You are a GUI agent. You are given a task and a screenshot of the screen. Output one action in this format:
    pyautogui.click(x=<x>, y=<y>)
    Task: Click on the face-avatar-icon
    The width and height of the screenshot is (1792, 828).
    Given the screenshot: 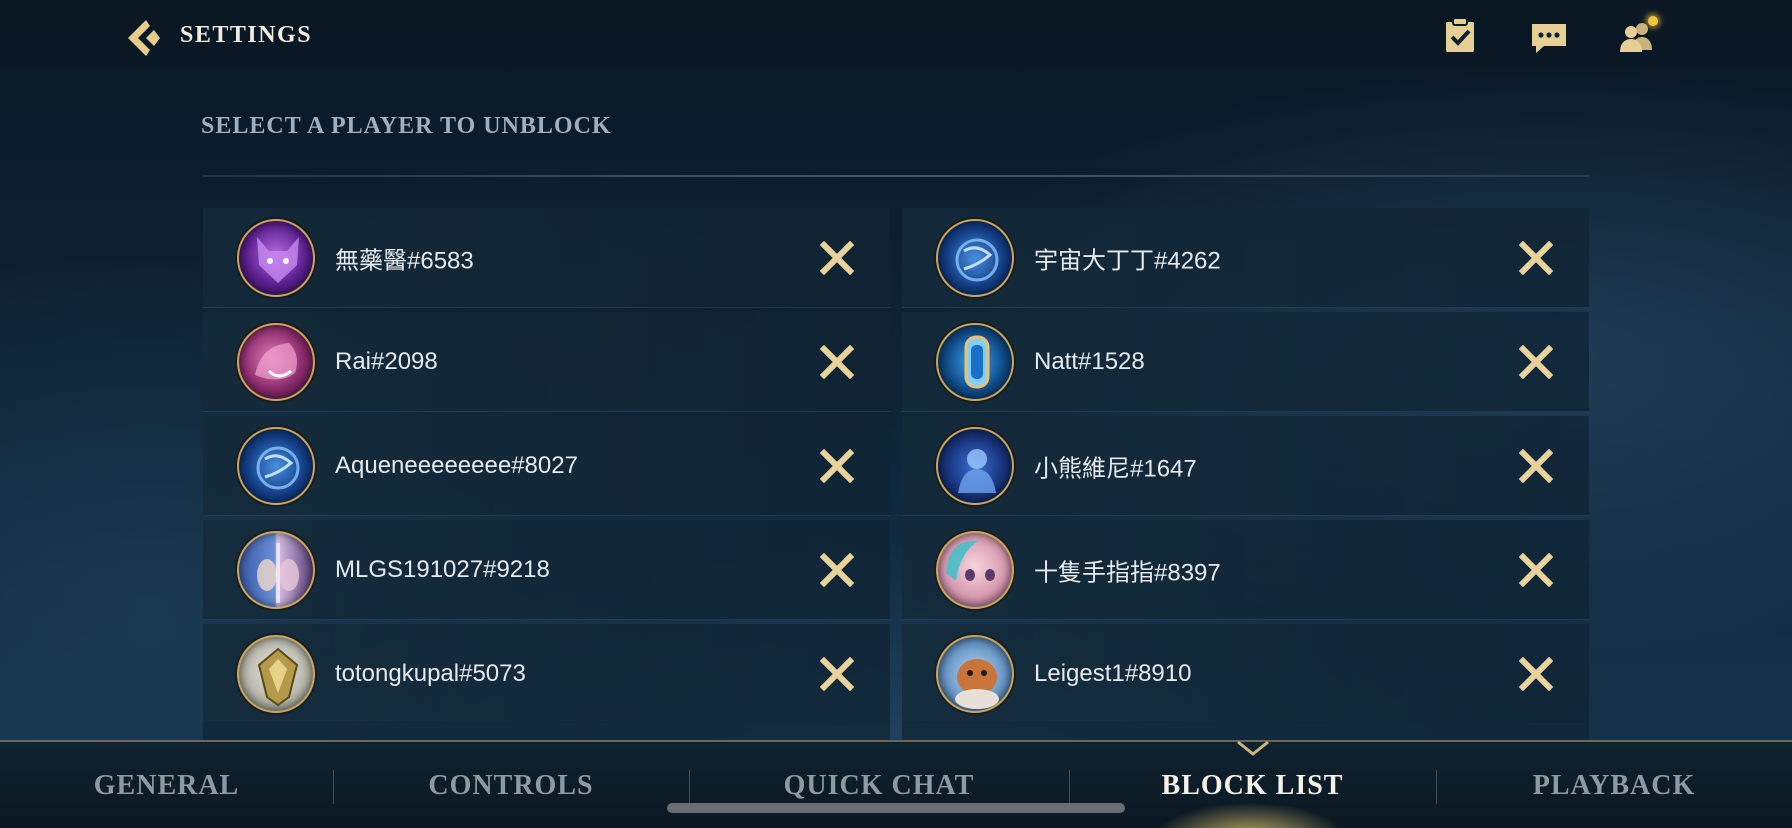 What is the action you would take?
    pyautogui.click(x=970, y=560)
    